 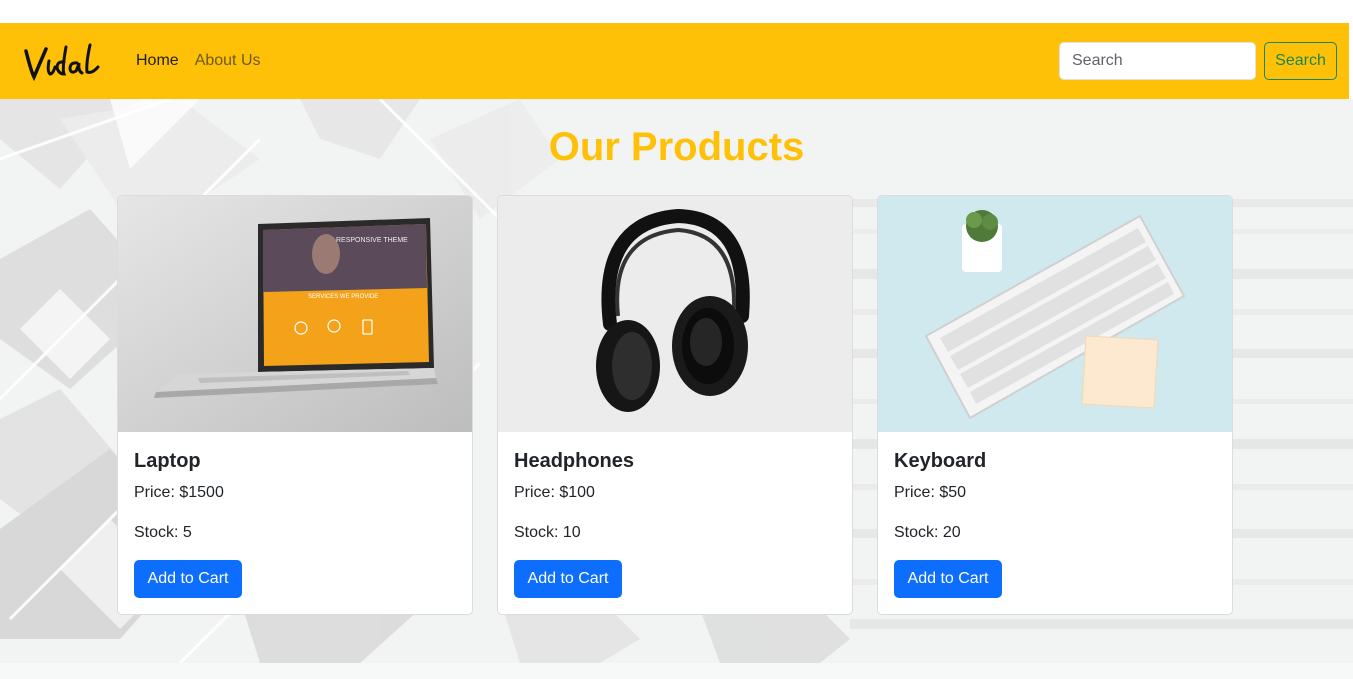 What do you see at coordinates (343, 297) in the screenshot?
I see `laptop-screen-section: SERVICES WE PROVIDE` at bounding box center [343, 297].